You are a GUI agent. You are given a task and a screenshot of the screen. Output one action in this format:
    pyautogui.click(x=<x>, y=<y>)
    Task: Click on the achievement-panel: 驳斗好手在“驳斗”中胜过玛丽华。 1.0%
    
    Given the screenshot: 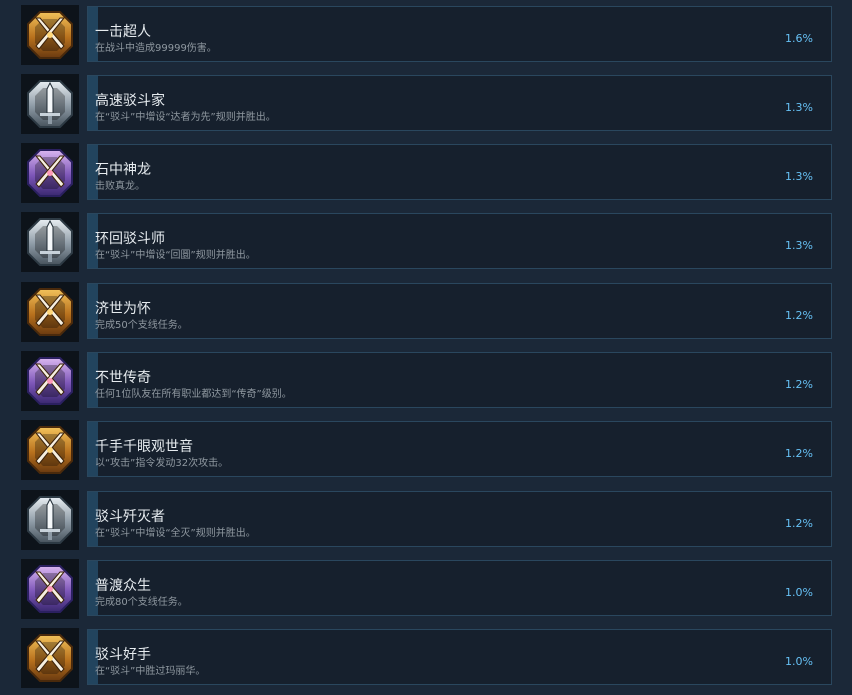 What is the action you would take?
    pyautogui.click(x=459, y=657)
    